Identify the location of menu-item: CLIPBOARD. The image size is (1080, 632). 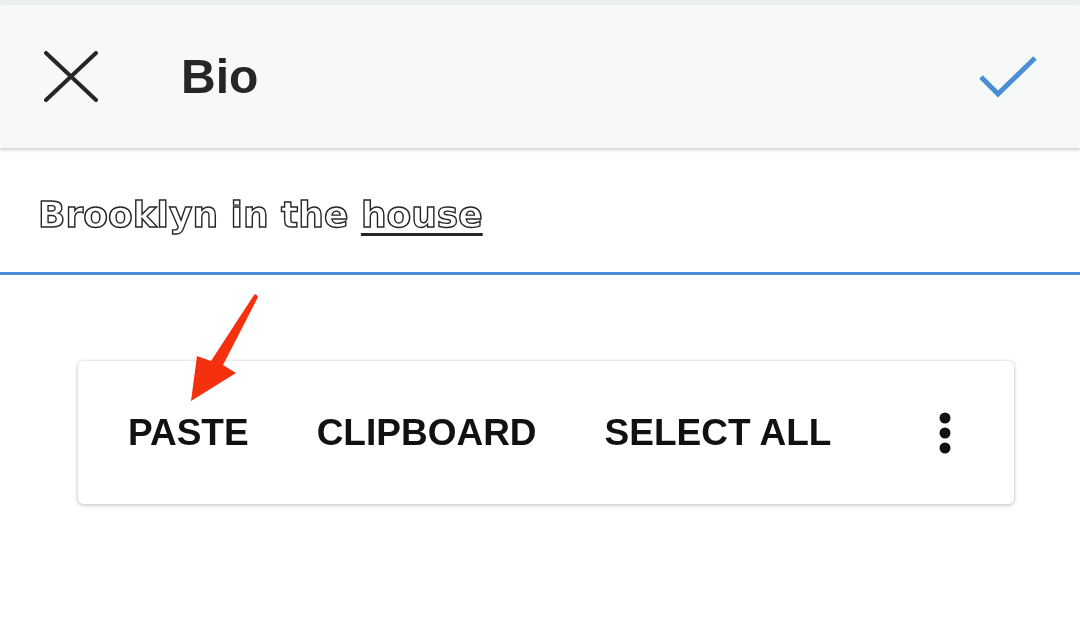
(426, 432).